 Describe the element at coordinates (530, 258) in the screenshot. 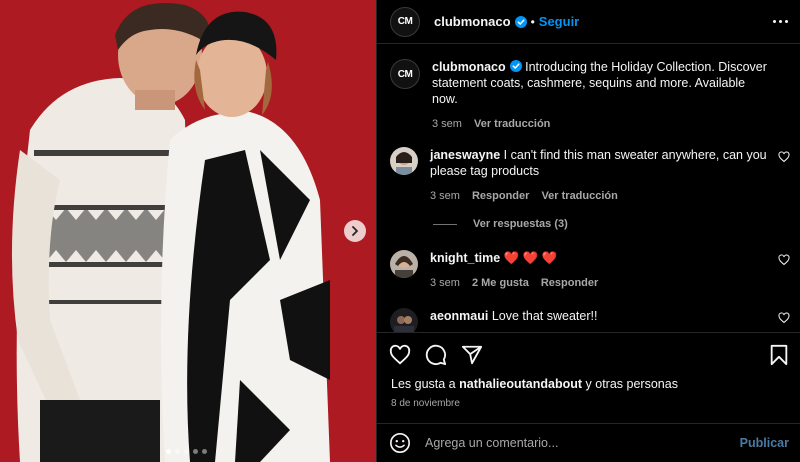

I see `comment-text: ❤️ ❤️ ❤️` at that location.